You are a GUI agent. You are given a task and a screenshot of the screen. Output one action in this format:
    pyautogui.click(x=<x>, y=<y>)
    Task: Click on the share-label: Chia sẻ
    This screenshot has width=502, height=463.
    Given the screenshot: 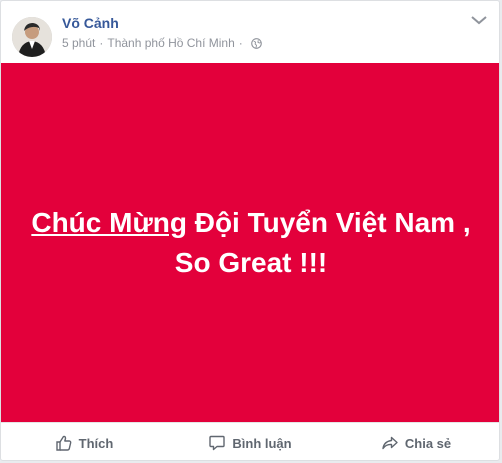 What is the action you would take?
    pyautogui.click(x=428, y=443)
    